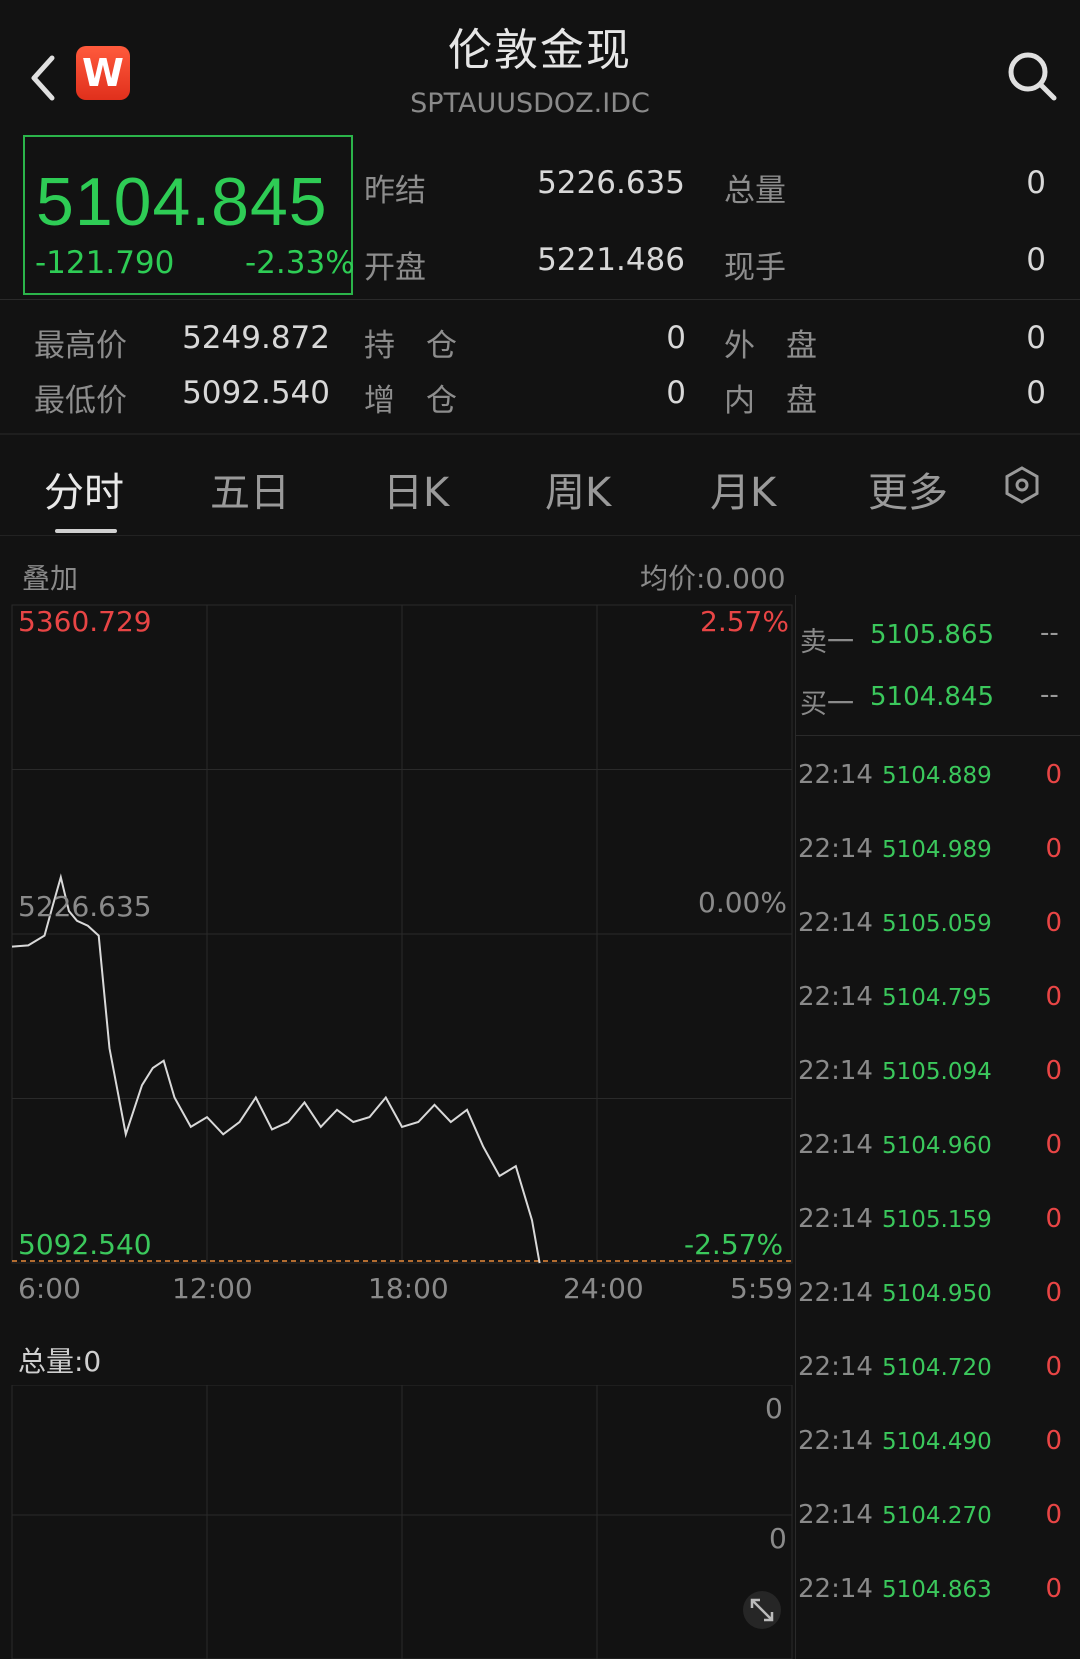 The height and width of the screenshot is (1659, 1080). Describe the element at coordinates (676, 393) in the screenshot. I see `stat-value-oi-change: 0` at that location.